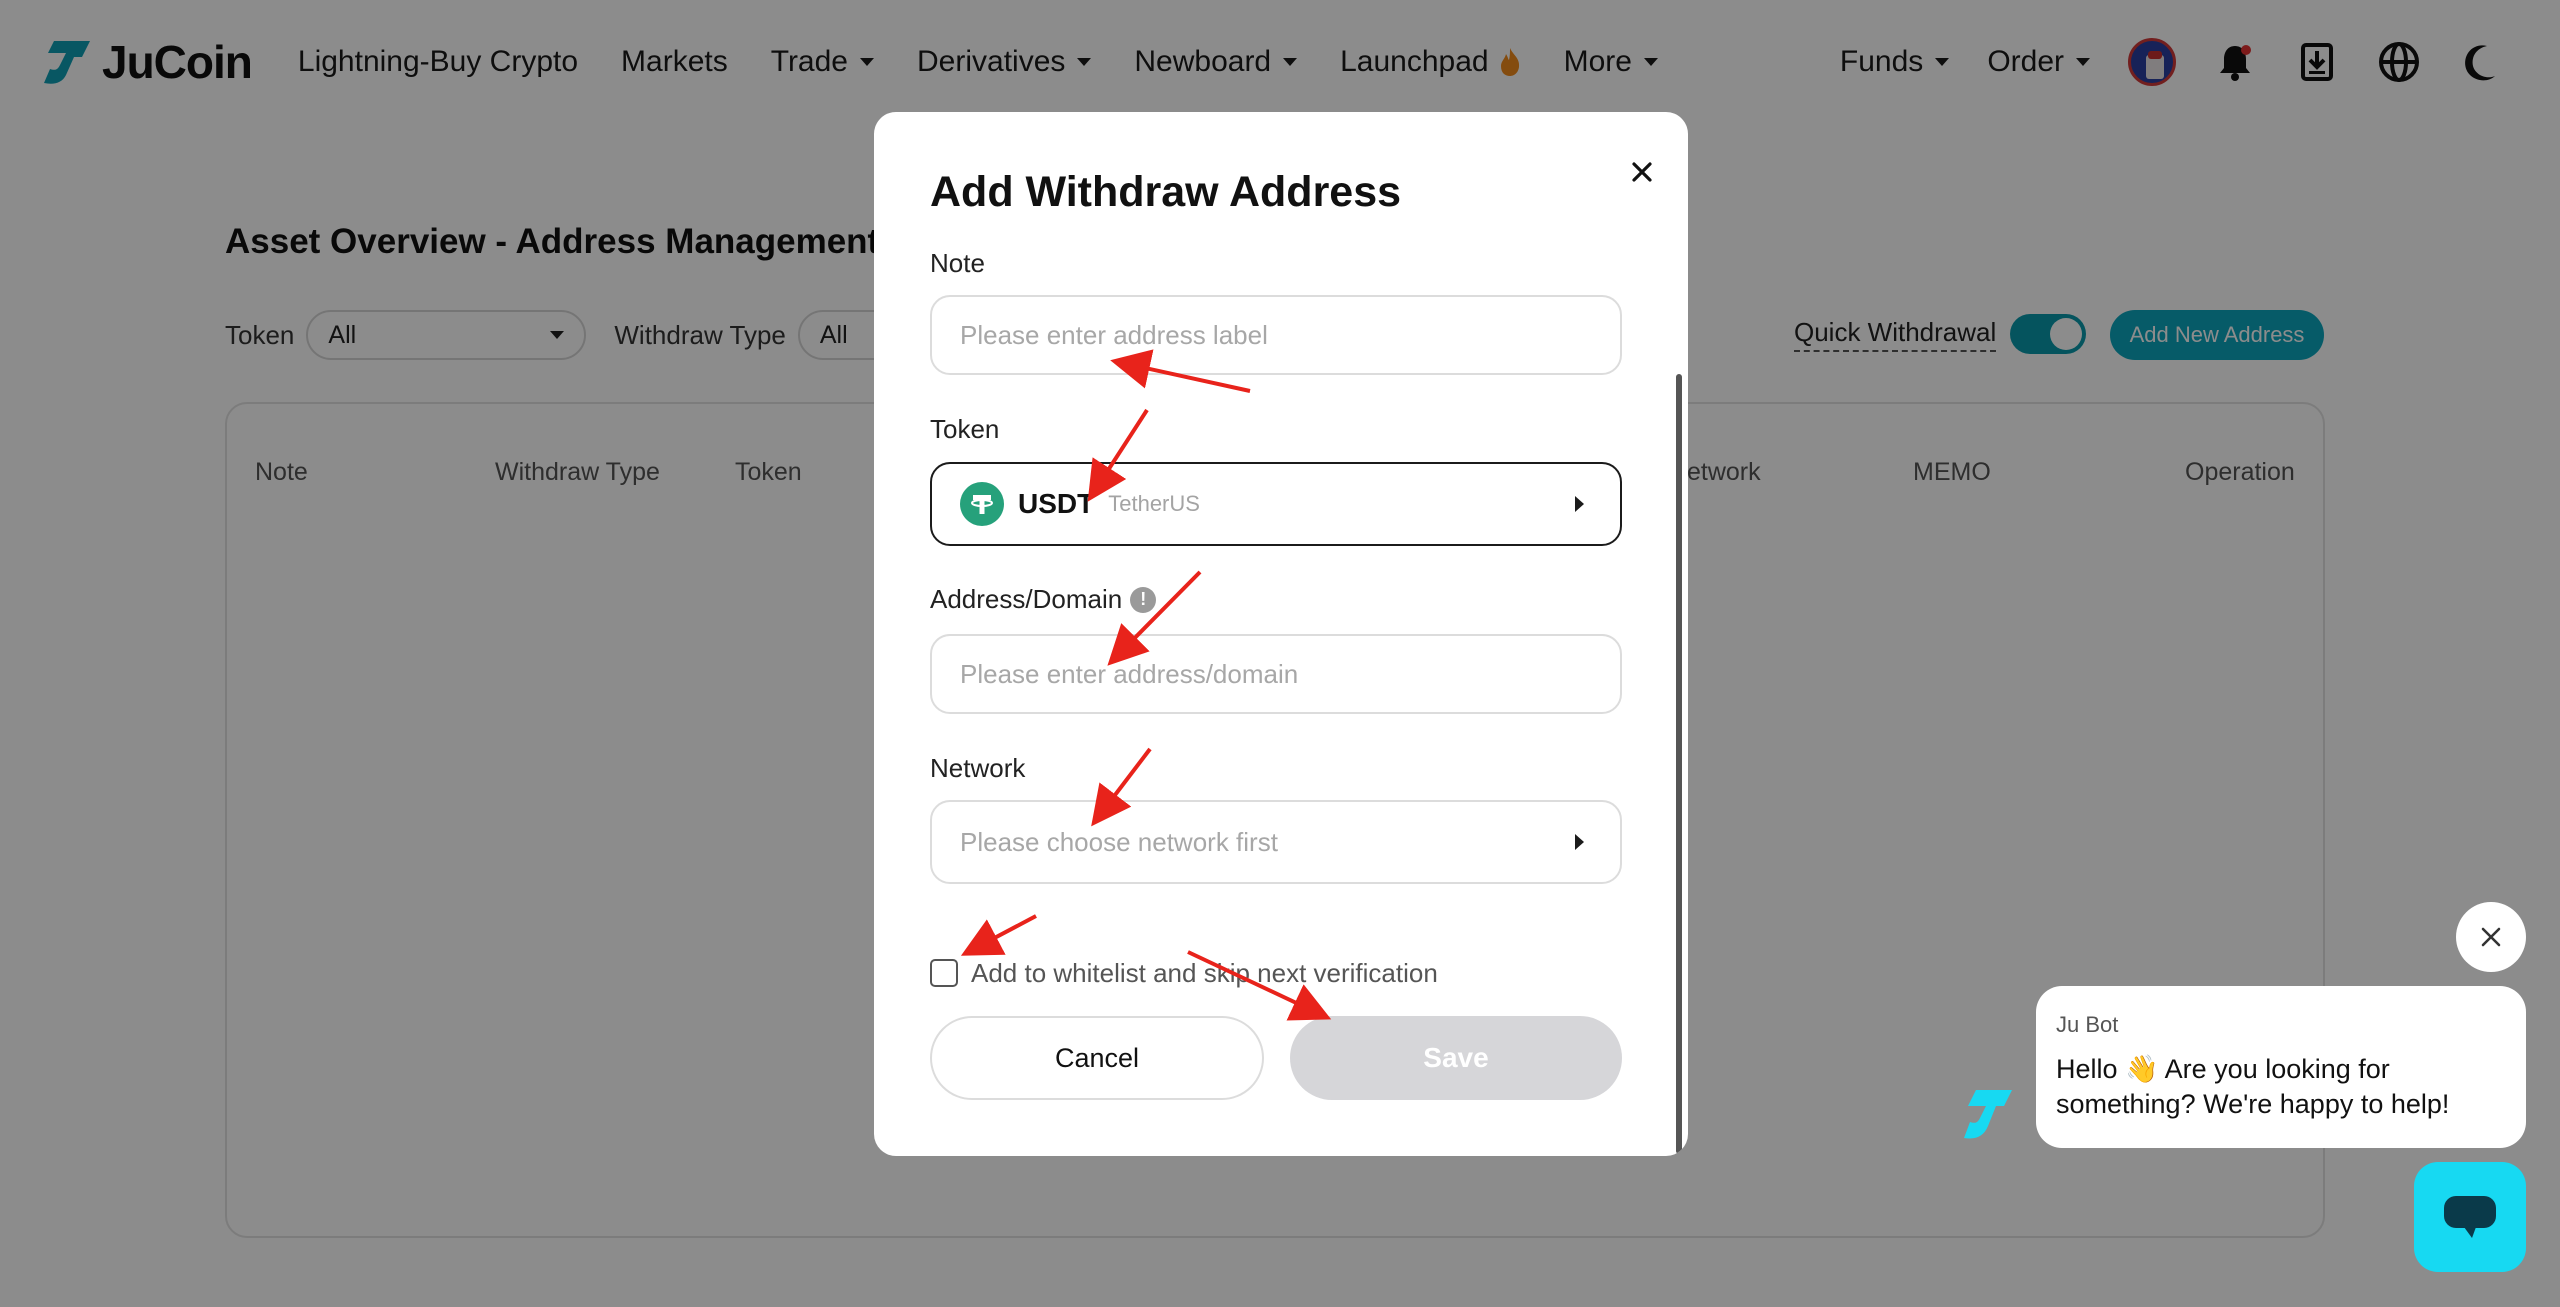 The height and width of the screenshot is (1307, 2560). What do you see at coordinates (1056, 503) in the screenshot?
I see `token-symbol: USDT` at bounding box center [1056, 503].